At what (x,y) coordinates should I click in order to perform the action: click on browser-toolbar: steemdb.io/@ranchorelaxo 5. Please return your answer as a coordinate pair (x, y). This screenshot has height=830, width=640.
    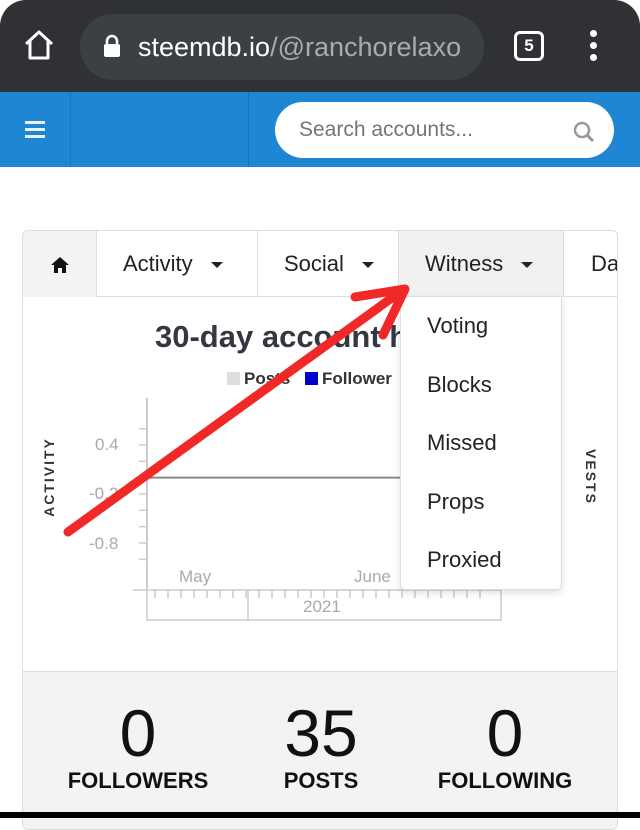
    Looking at the image, I should click on (320, 46).